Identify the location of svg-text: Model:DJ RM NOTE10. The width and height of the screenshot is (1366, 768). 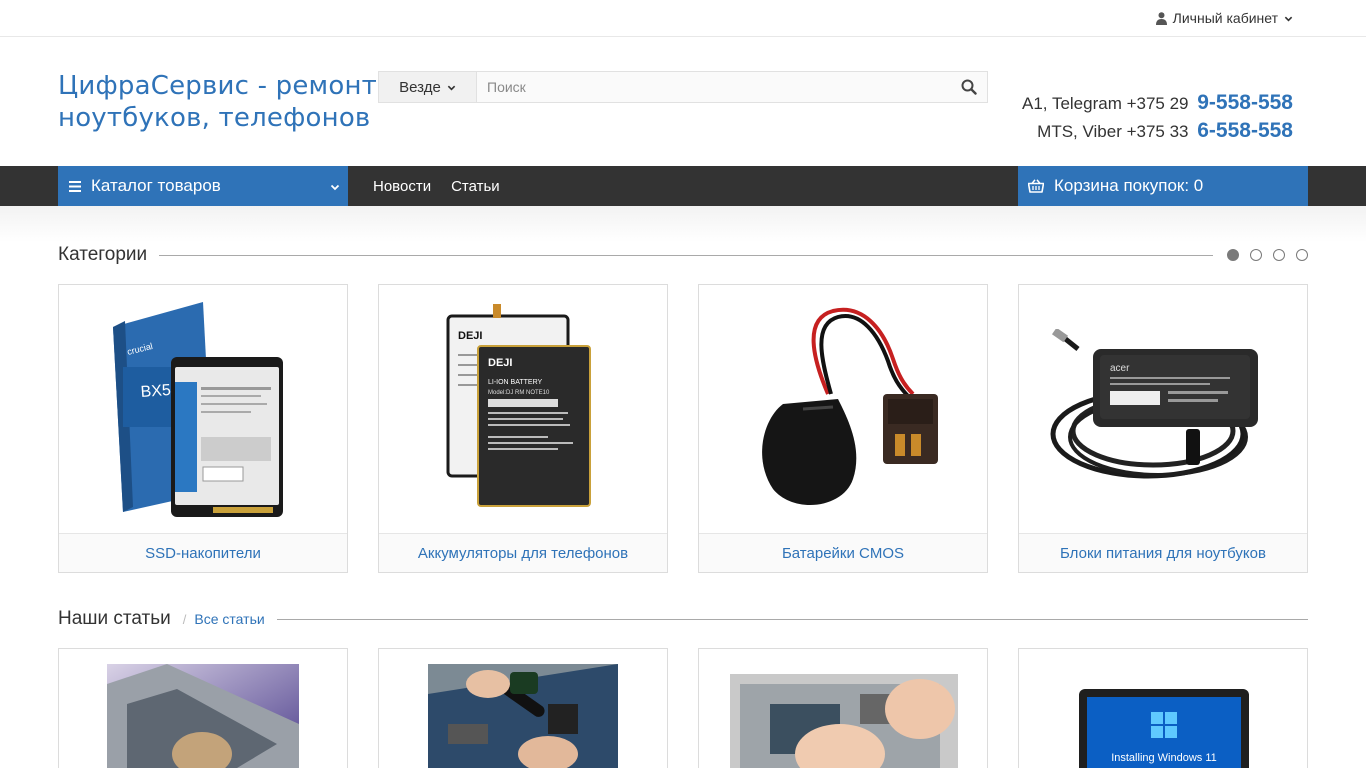
(519, 393).